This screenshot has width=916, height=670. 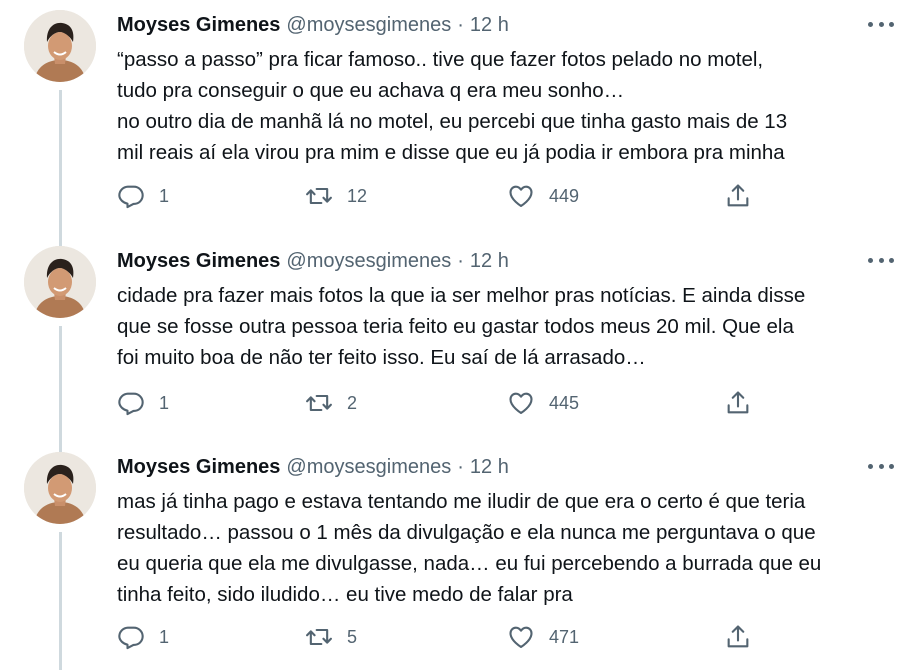 What do you see at coordinates (564, 636) in the screenshot?
I see `like-count: 471` at bounding box center [564, 636].